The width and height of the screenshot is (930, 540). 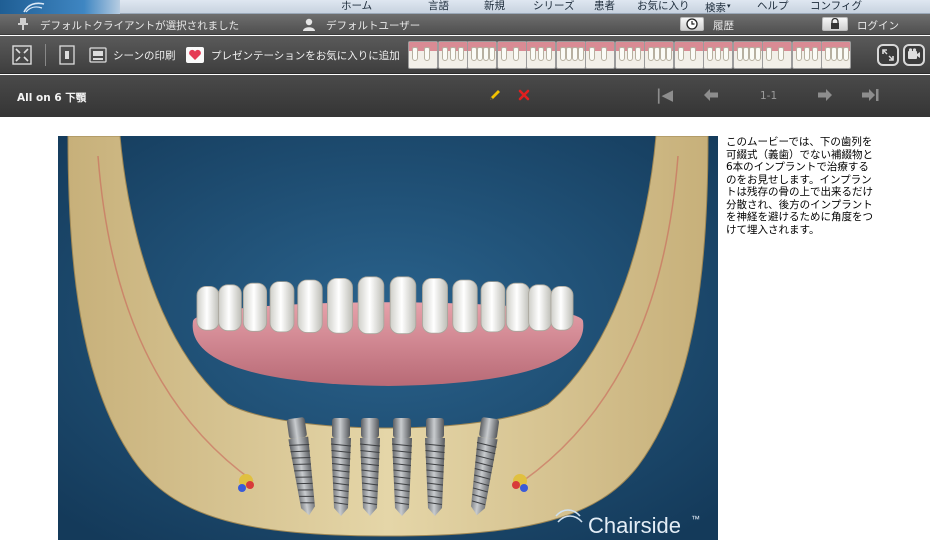 What do you see at coordinates (495, 95) in the screenshot?
I see `pencil-edit-icon` at bounding box center [495, 95].